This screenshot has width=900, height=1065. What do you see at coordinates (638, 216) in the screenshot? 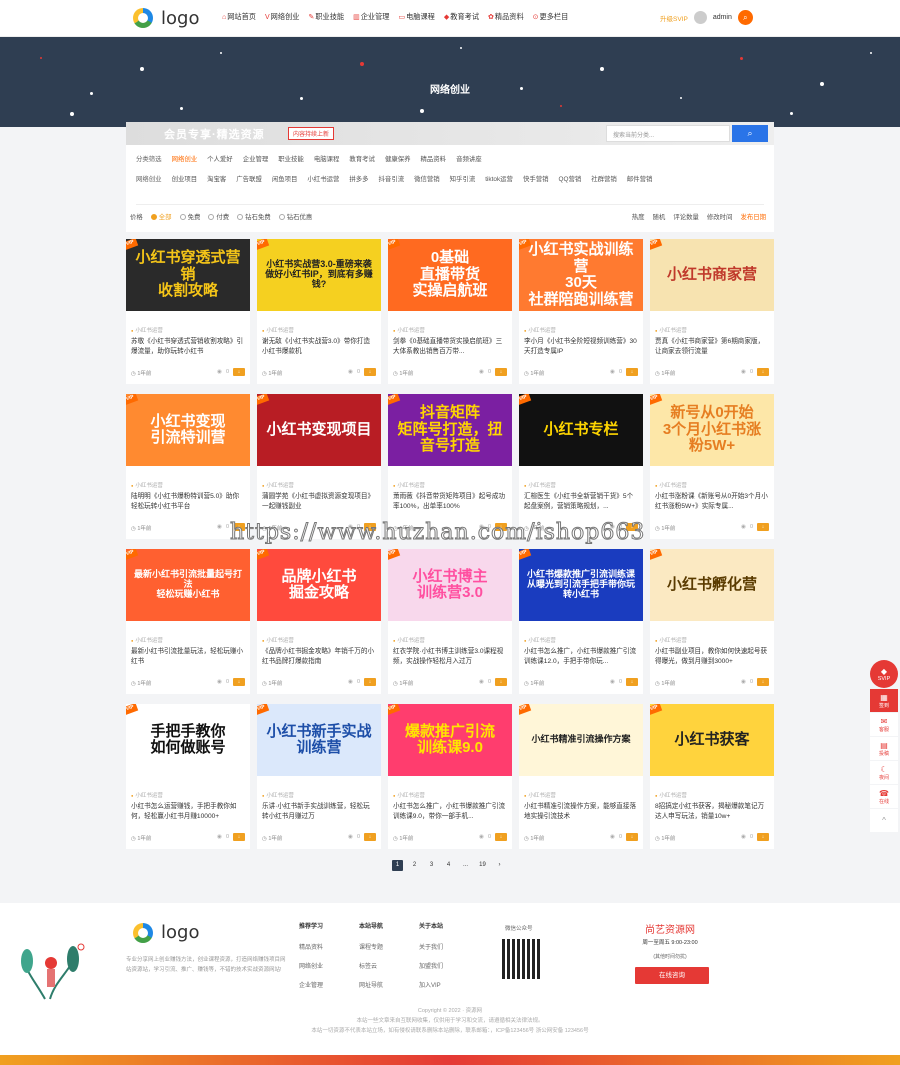
I see `sort-option: 热度` at bounding box center [638, 216].